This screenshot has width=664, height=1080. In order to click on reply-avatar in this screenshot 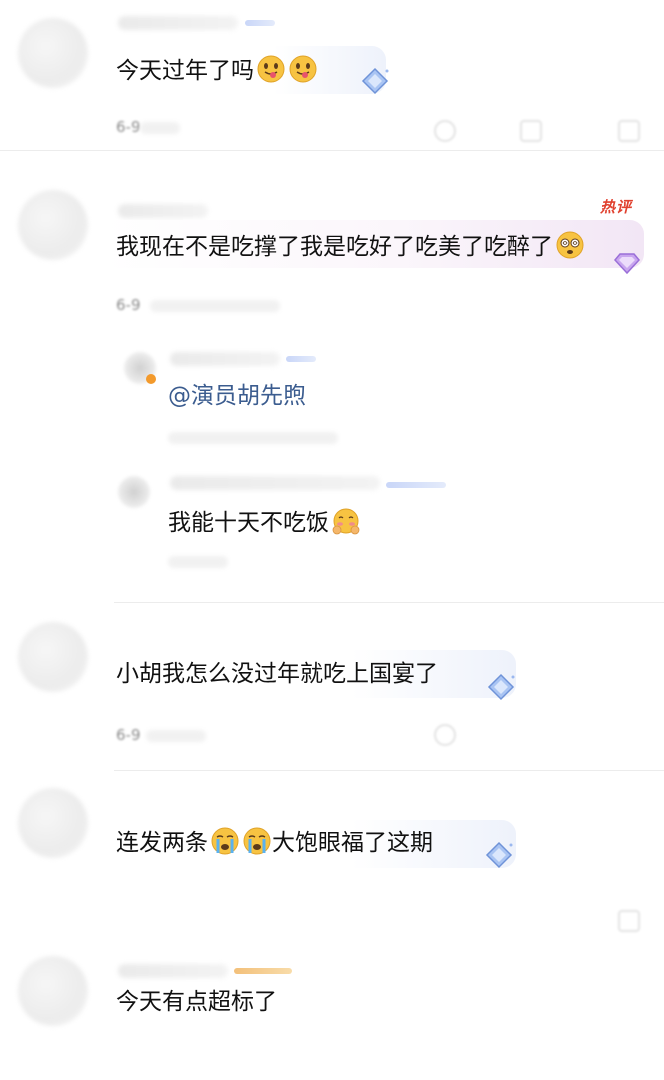, I will do `click(134, 492)`.